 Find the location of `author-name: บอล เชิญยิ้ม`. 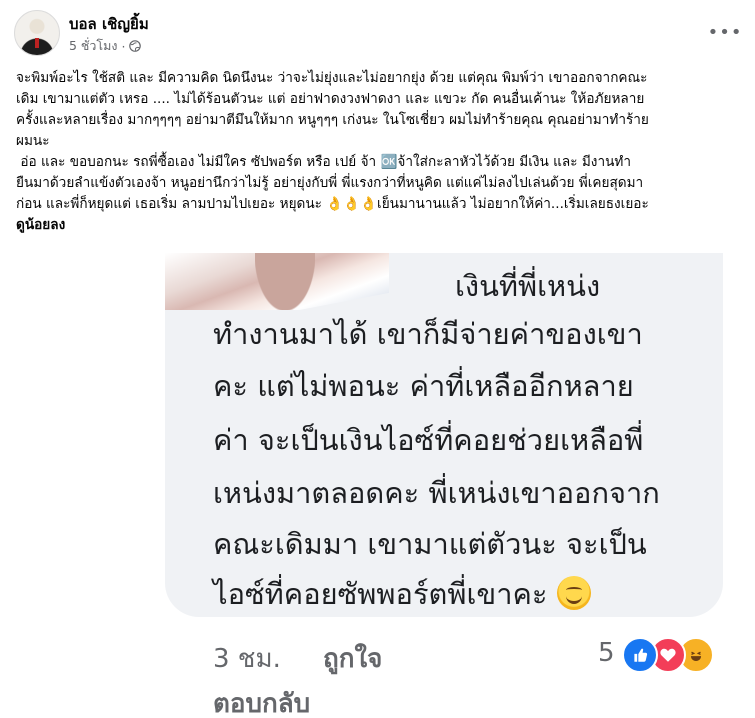

author-name: บอล เชิญยิ้ม is located at coordinates (109, 24).